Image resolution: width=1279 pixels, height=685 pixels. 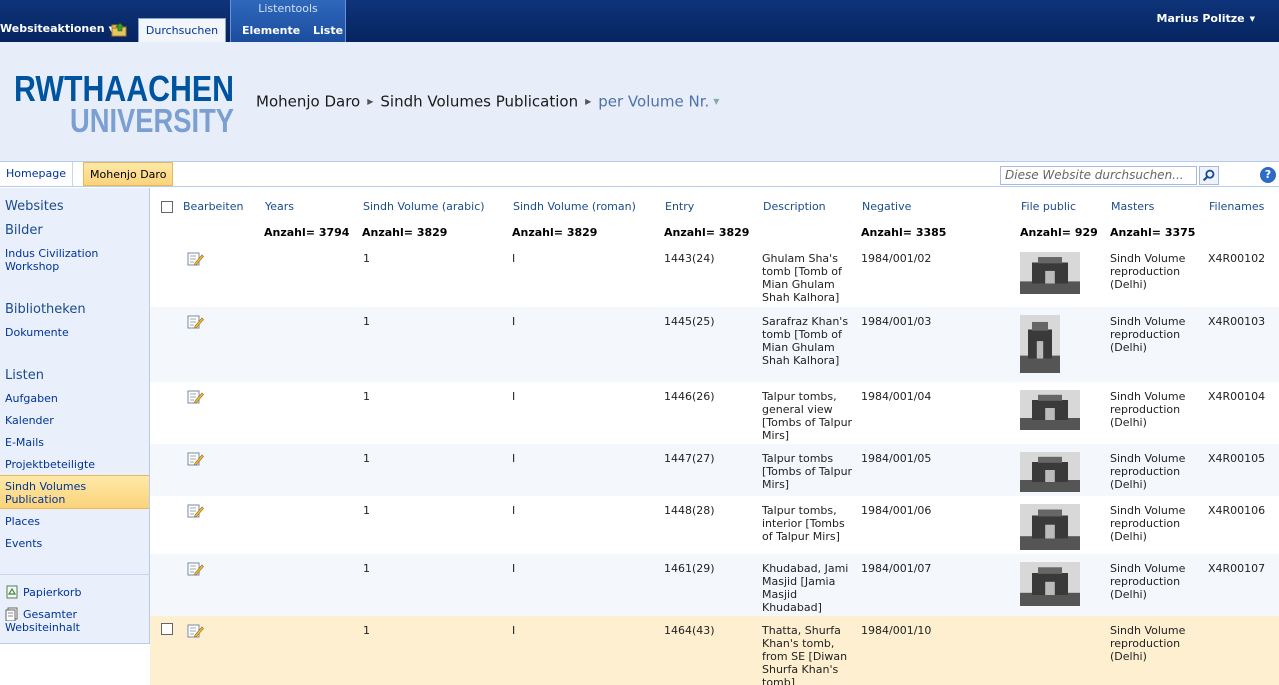 What do you see at coordinates (588, 101) in the screenshot?
I see `chevron-right-icon: ▶` at bounding box center [588, 101].